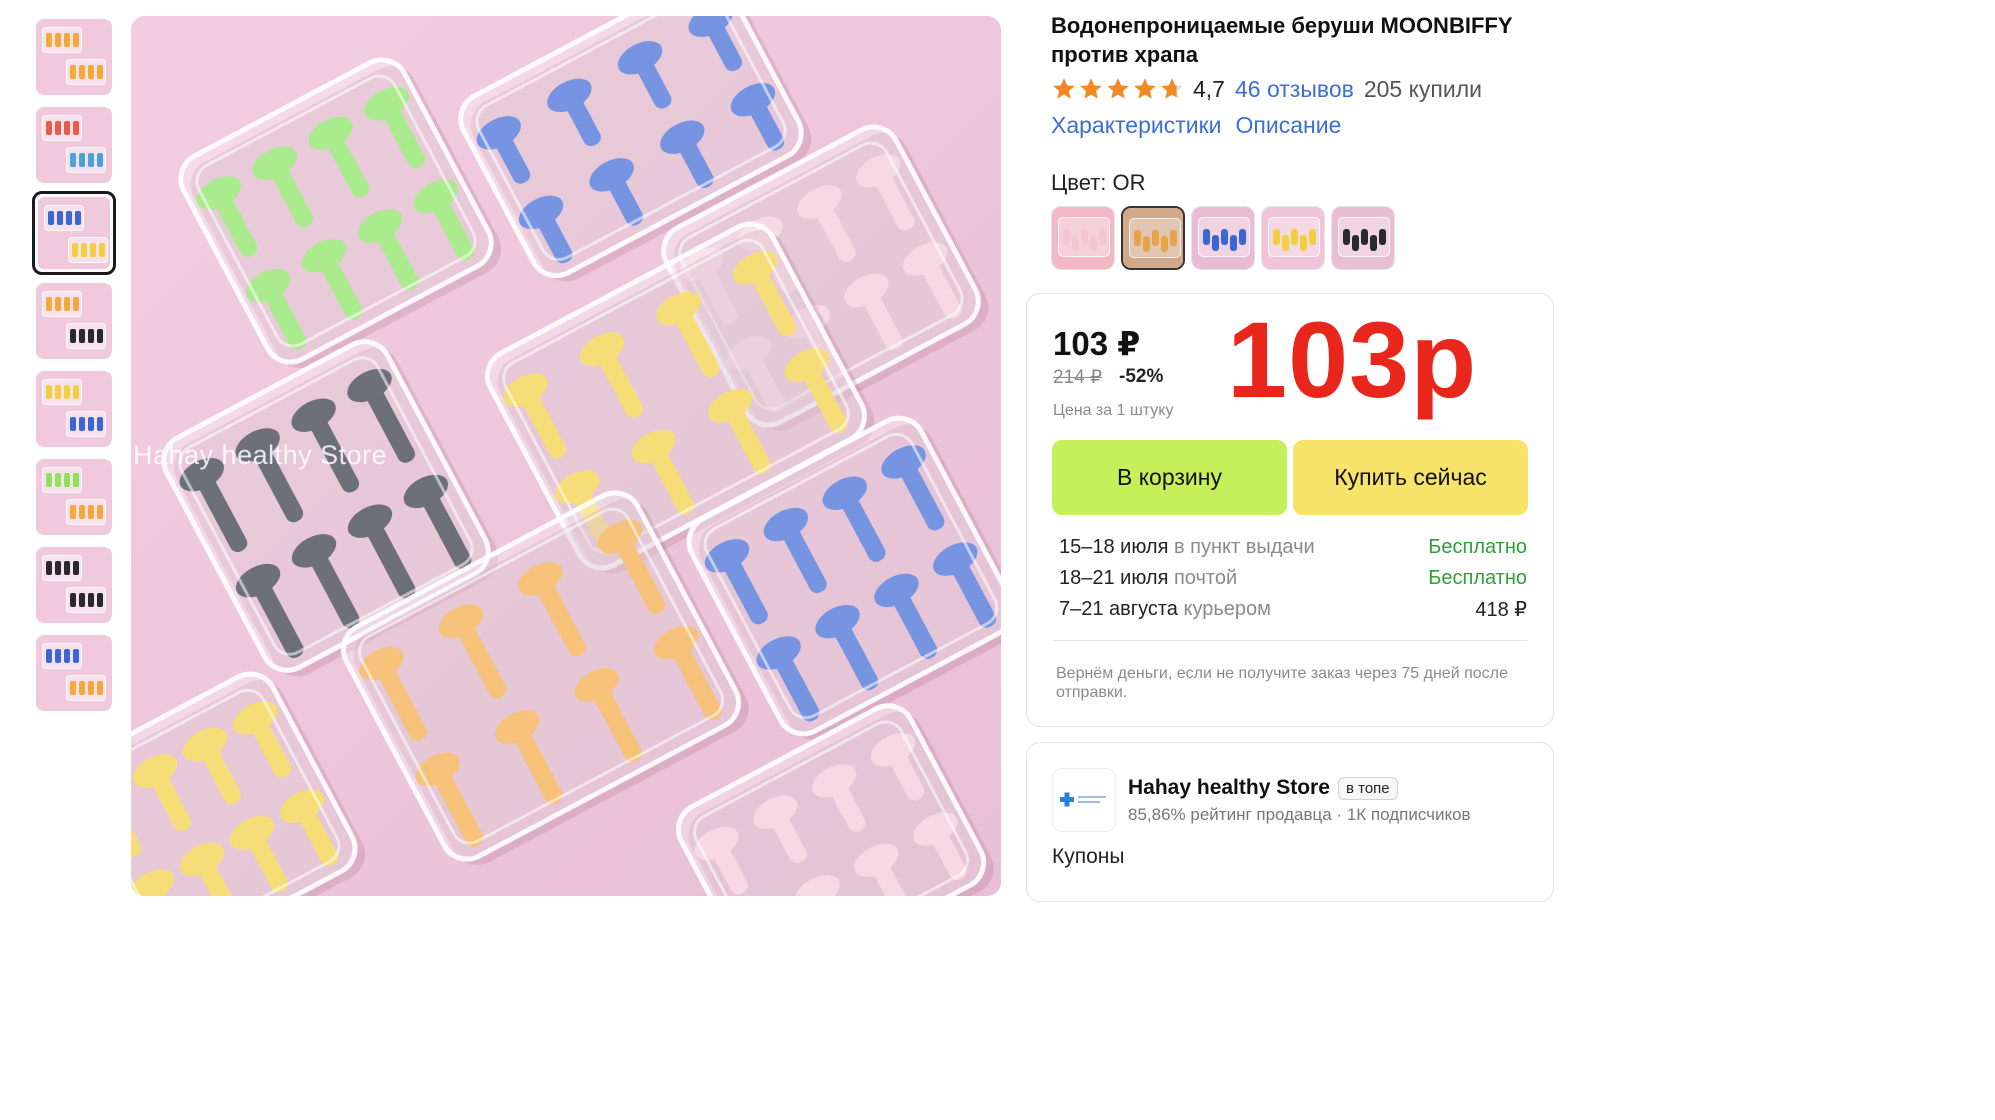 Image resolution: width=1995 pixels, height=1120 pixels. Describe the element at coordinates (1088, 856) in the screenshot. I see `coupons-label: Купоны` at that location.